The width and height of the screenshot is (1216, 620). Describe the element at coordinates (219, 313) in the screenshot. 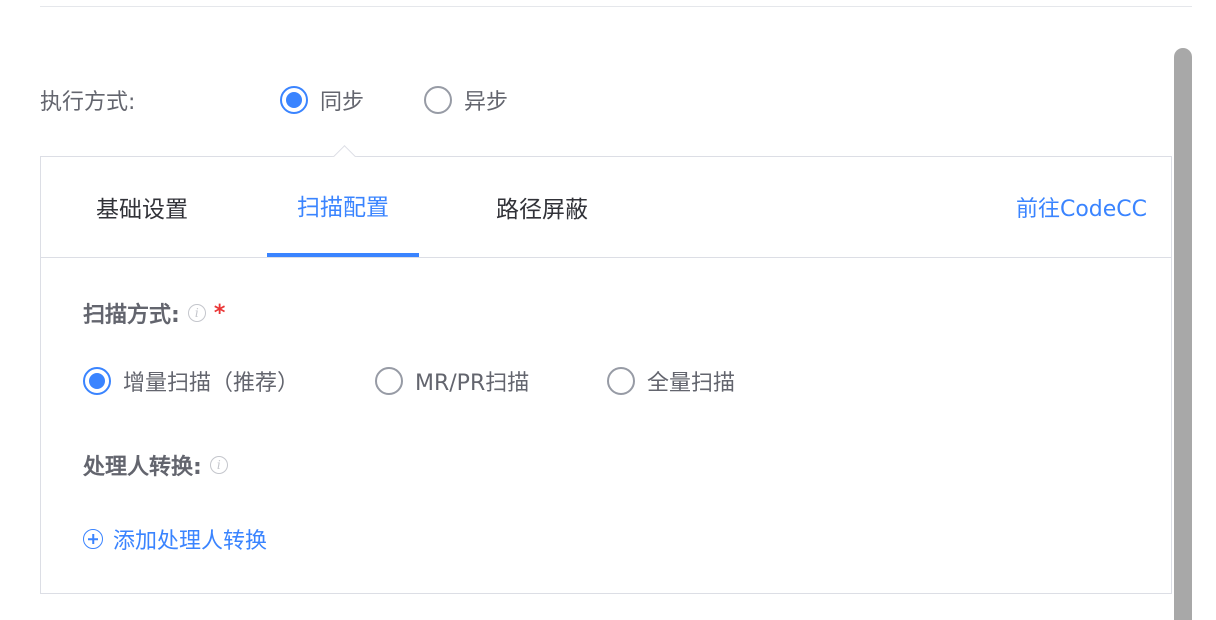

I see `required-star: *` at that location.